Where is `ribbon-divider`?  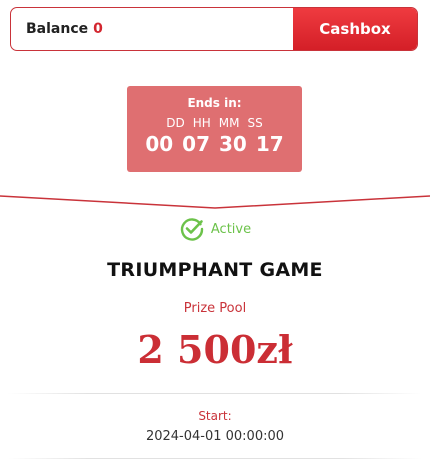
ribbon-divider is located at coordinates (215, 202).